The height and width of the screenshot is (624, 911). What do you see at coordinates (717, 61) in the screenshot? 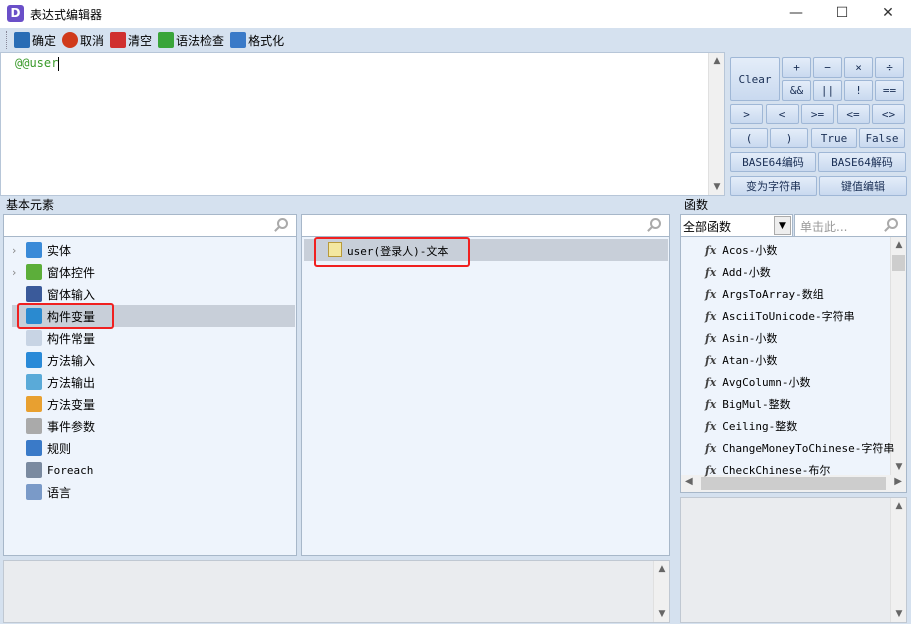
I see `scroll-up-icon: ▲` at bounding box center [717, 61].